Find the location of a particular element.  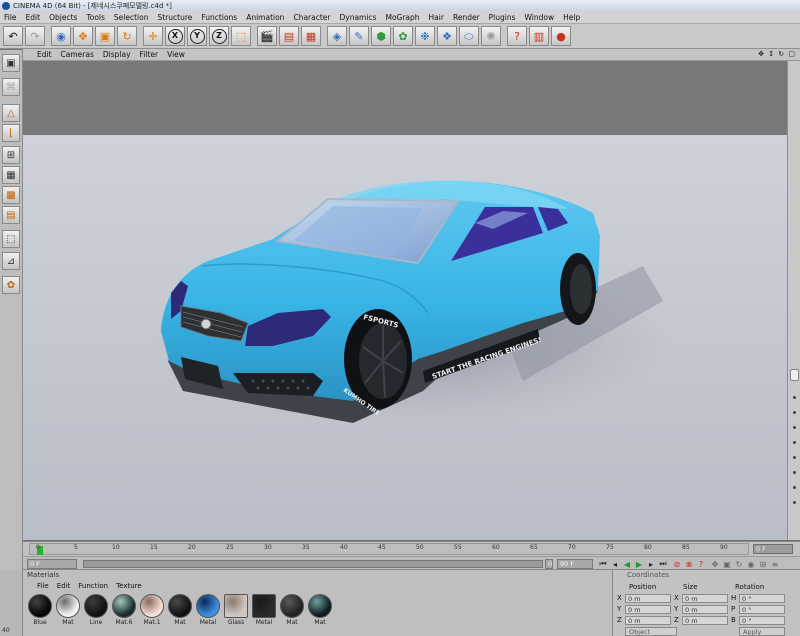

play-forward-icon: ▶ is located at coordinates (639, 564).